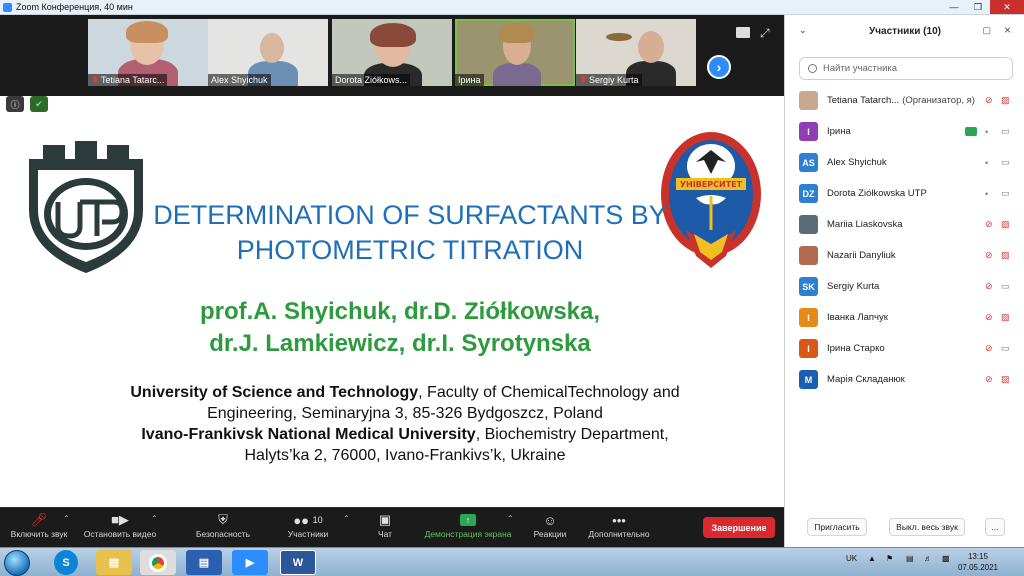 The height and width of the screenshot is (576, 1024). I want to click on participant-name: Іванка Лапчук, so click(857, 317).